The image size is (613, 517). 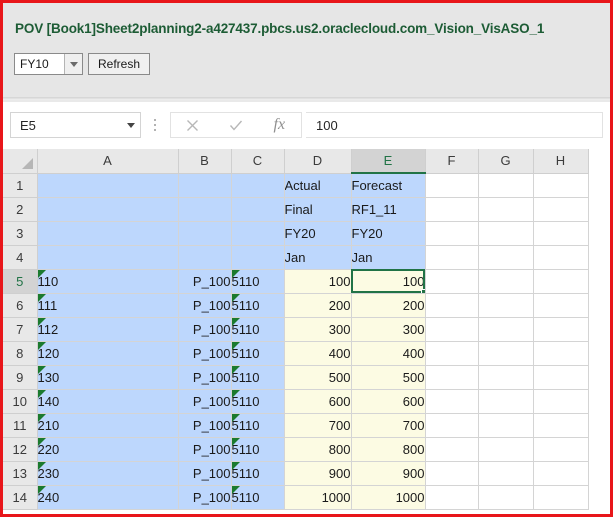 What do you see at coordinates (257, 161) in the screenshot?
I see `column-header-c: C` at bounding box center [257, 161].